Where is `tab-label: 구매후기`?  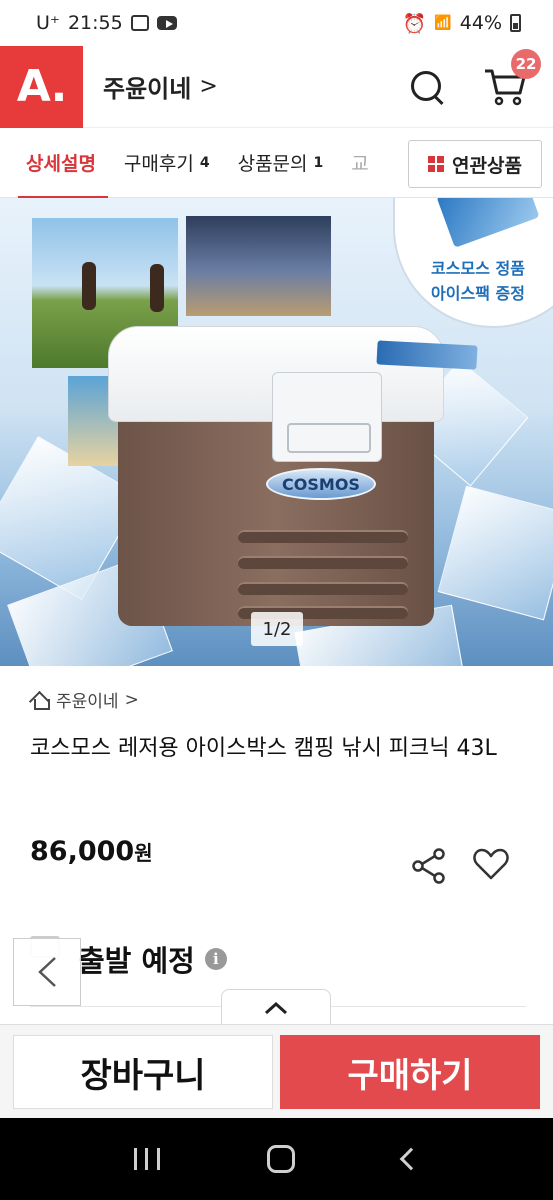 tab-label: 구매후기 is located at coordinates (158, 164).